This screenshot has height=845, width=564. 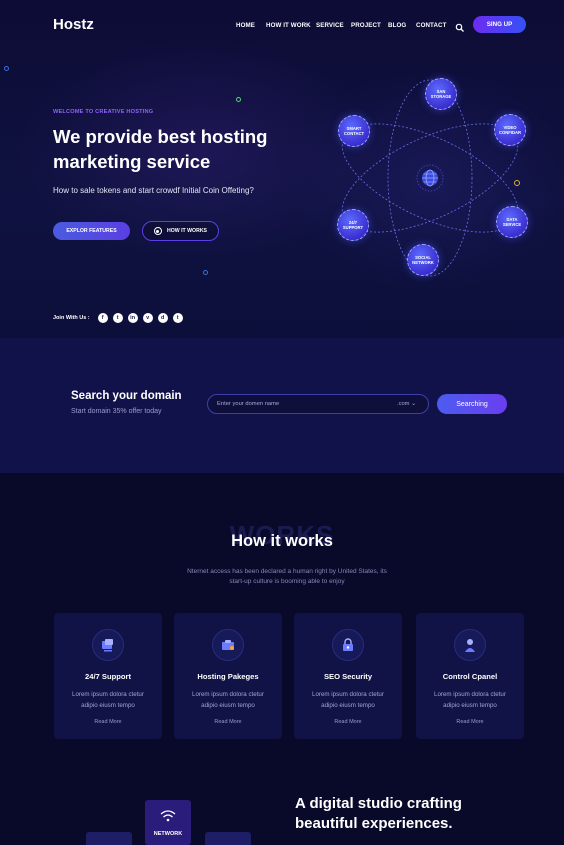 I want to click on chevron-down-icon: ⌄, so click(x=413, y=404).